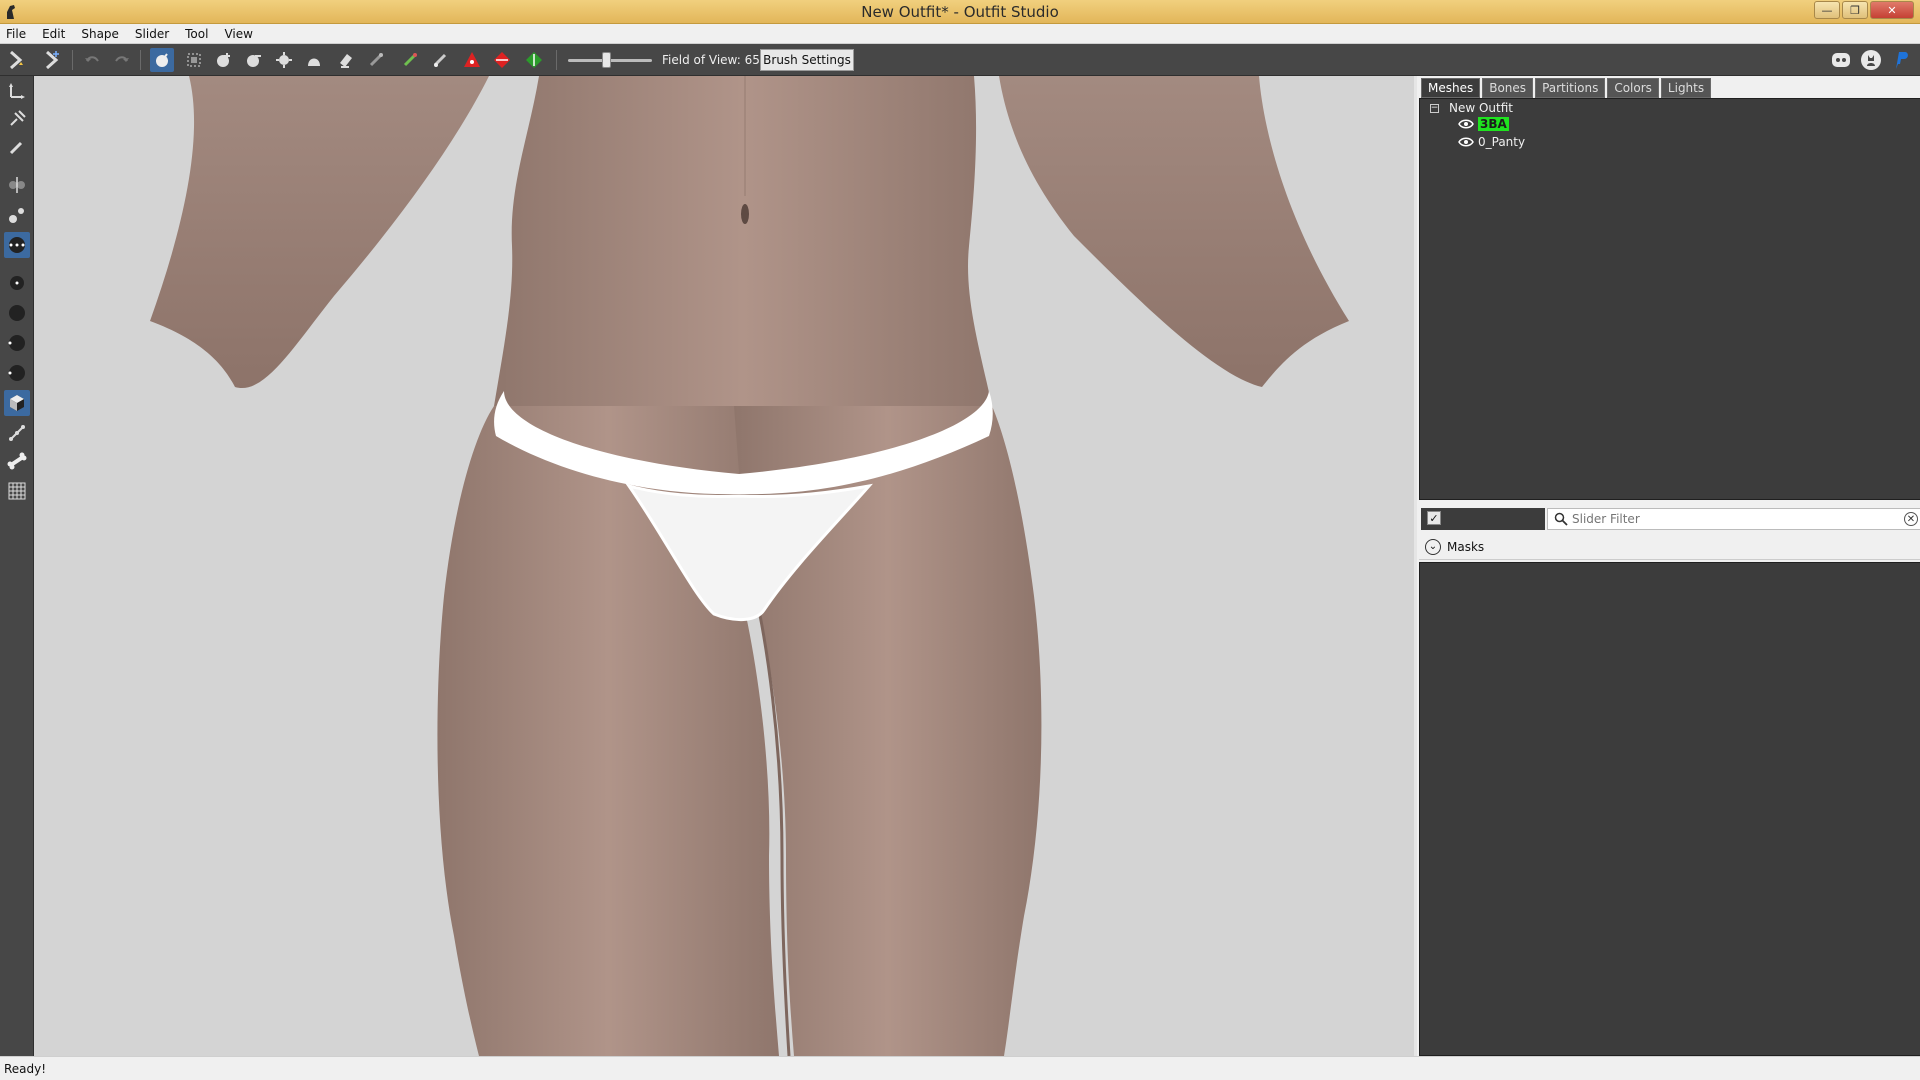 The height and width of the screenshot is (1080, 1920). What do you see at coordinates (162, 60) in the screenshot?
I see `select-tool-icon` at bounding box center [162, 60].